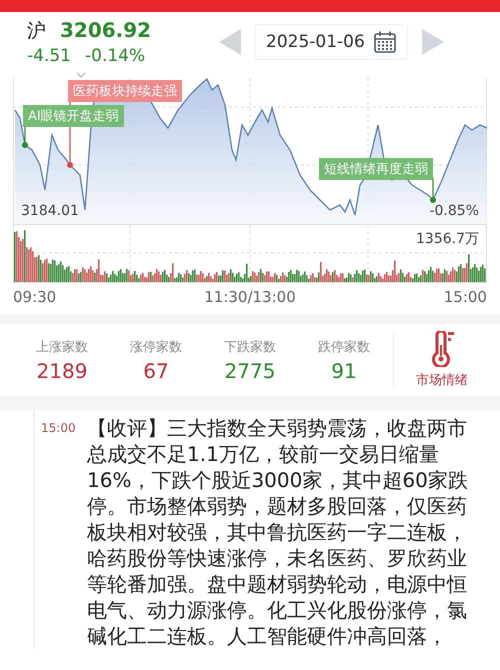 The image size is (500, 670). Describe the element at coordinates (59, 428) in the screenshot. I see `news-time: 15:00` at that location.